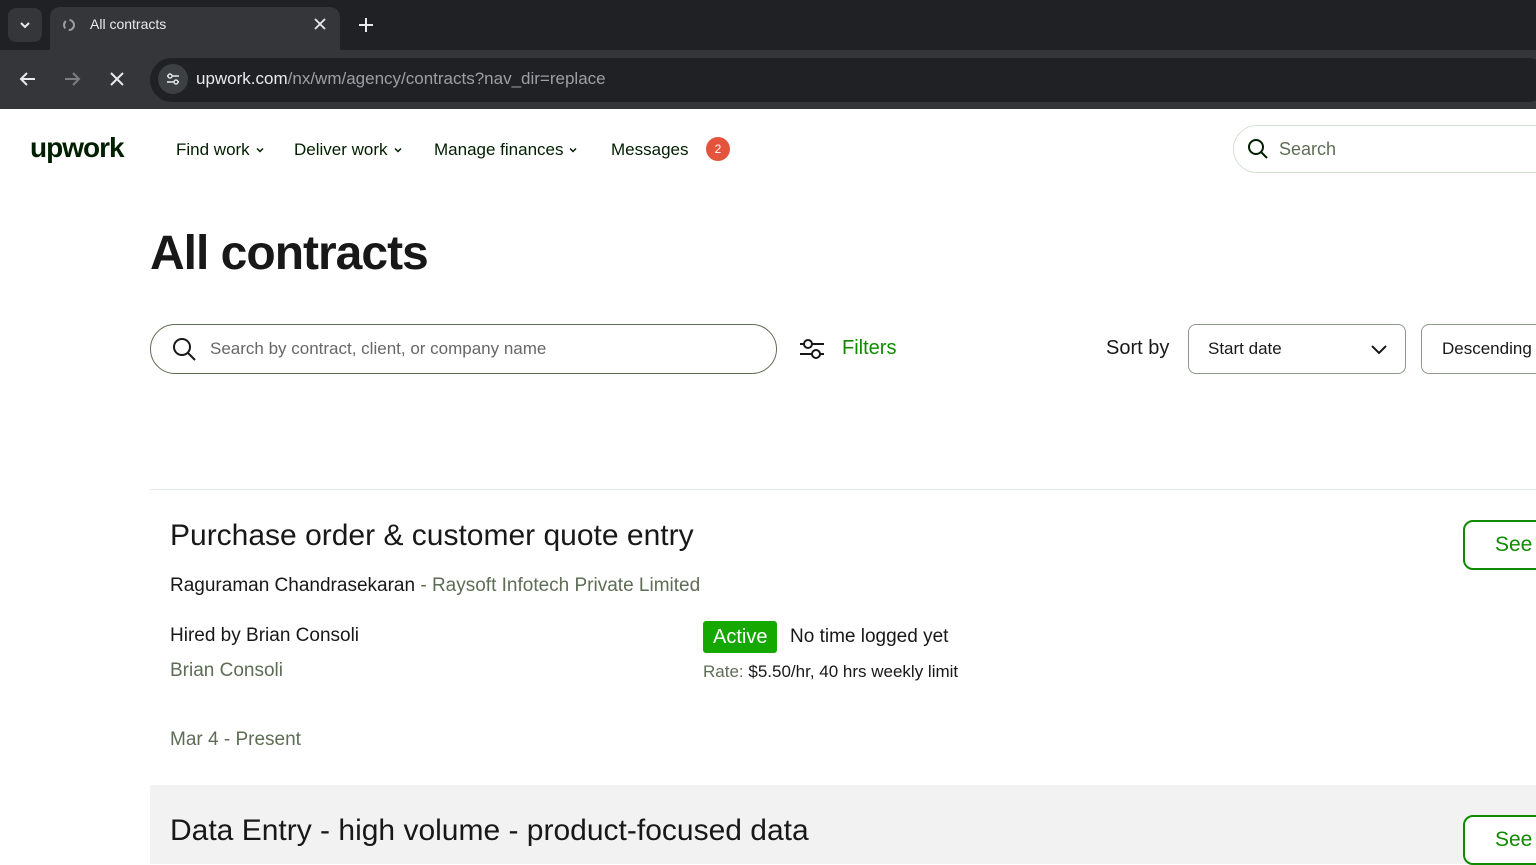 The height and width of the screenshot is (865, 1536). What do you see at coordinates (1245, 348) in the screenshot?
I see `sort-field-value: Start date` at bounding box center [1245, 348].